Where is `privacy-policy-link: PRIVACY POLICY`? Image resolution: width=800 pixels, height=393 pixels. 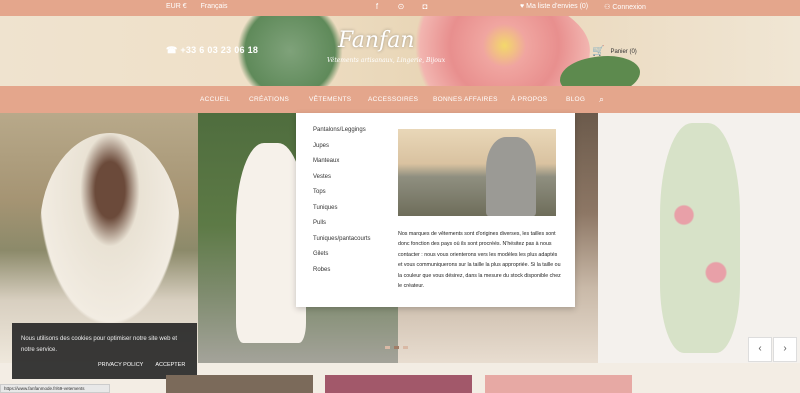
privacy-policy-link: PRIVACY POLICY is located at coordinates (120, 365).